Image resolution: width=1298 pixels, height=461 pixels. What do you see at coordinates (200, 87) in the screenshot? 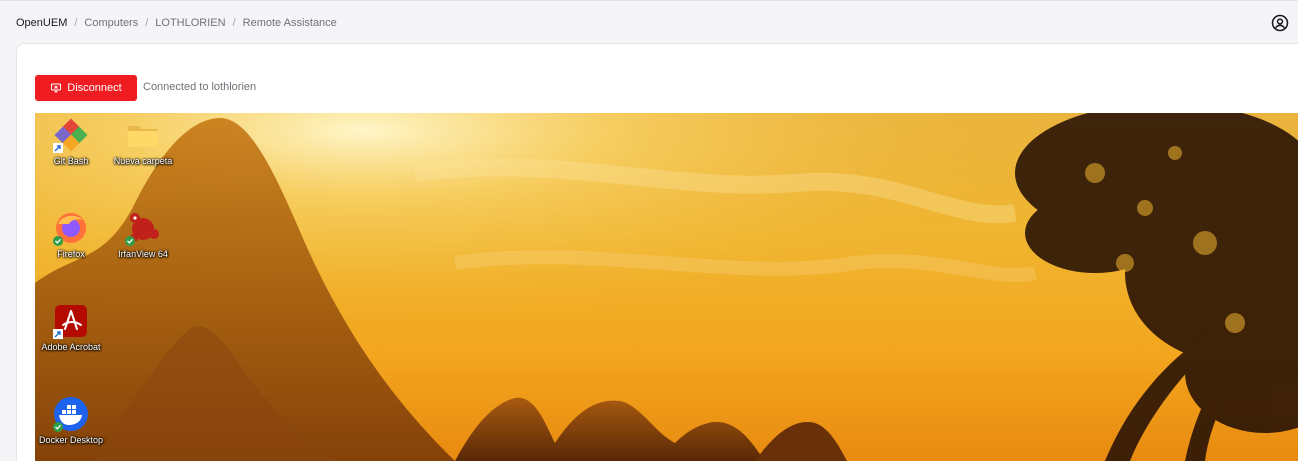
I see `connection-status: Connected to lothlorien` at bounding box center [200, 87].